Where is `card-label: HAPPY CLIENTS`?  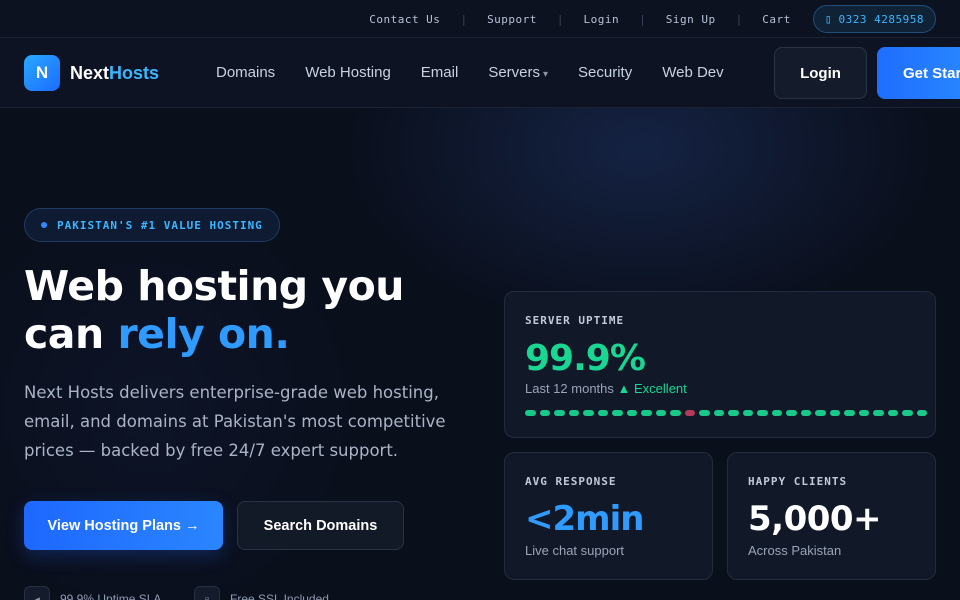
card-label: HAPPY CLIENTS is located at coordinates (798, 481).